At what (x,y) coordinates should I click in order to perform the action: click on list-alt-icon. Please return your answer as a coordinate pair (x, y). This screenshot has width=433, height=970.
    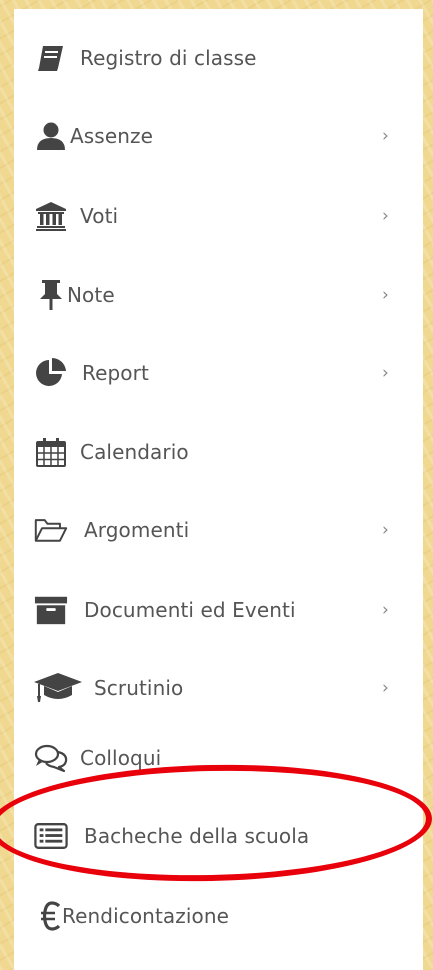
    Looking at the image, I should click on (51, 836).